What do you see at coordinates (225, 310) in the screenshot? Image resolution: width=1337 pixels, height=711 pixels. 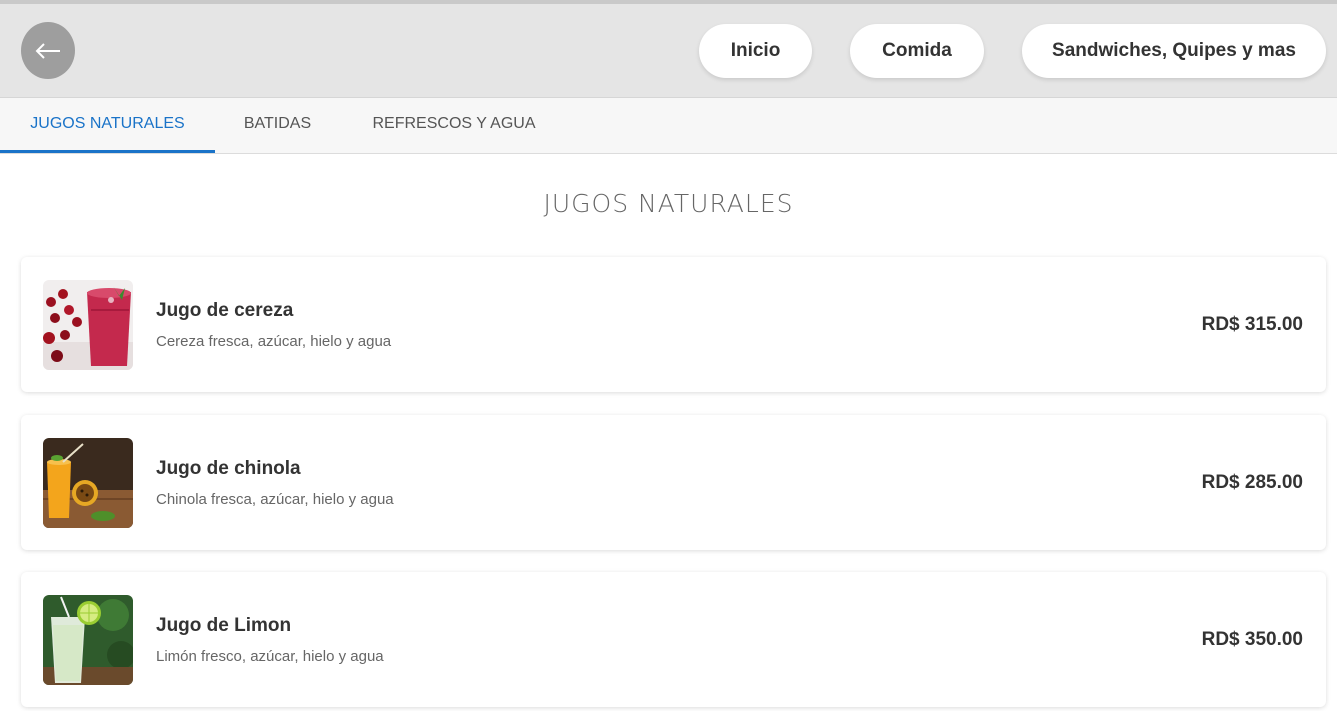 I see `item-name: Jugo de cereza` at bounding box center [225, 310].